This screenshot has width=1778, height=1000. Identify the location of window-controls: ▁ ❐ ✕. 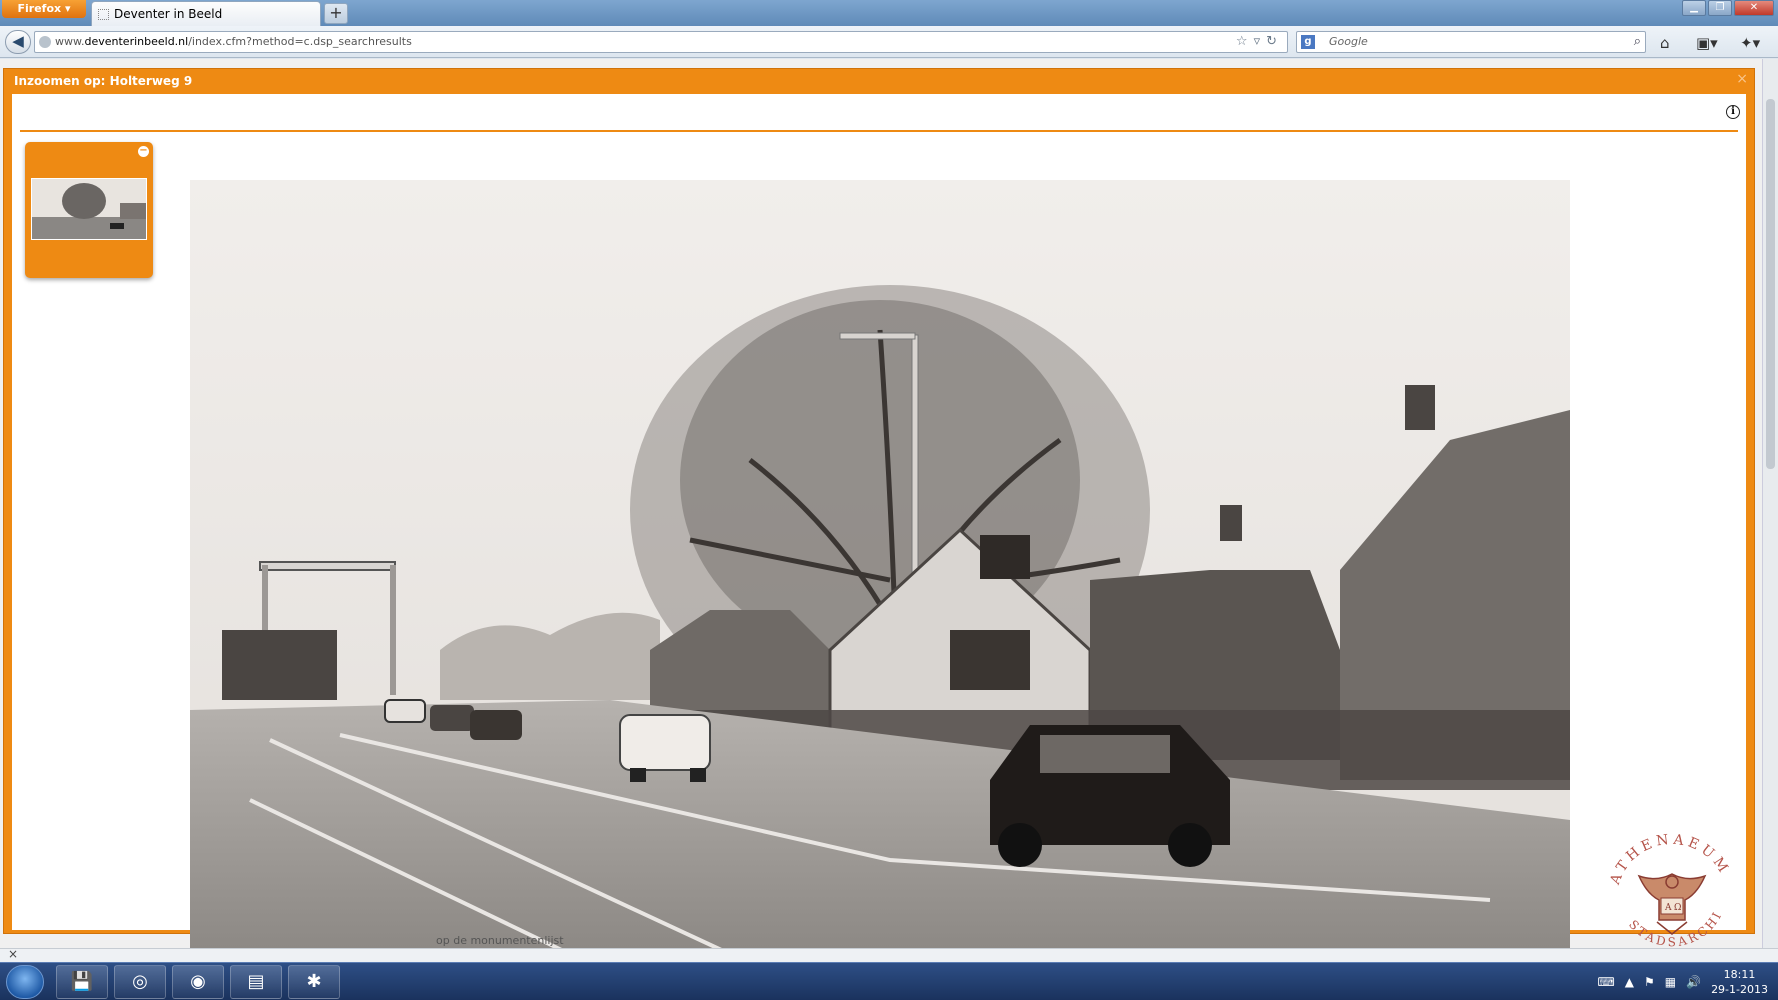
(1728, 9).